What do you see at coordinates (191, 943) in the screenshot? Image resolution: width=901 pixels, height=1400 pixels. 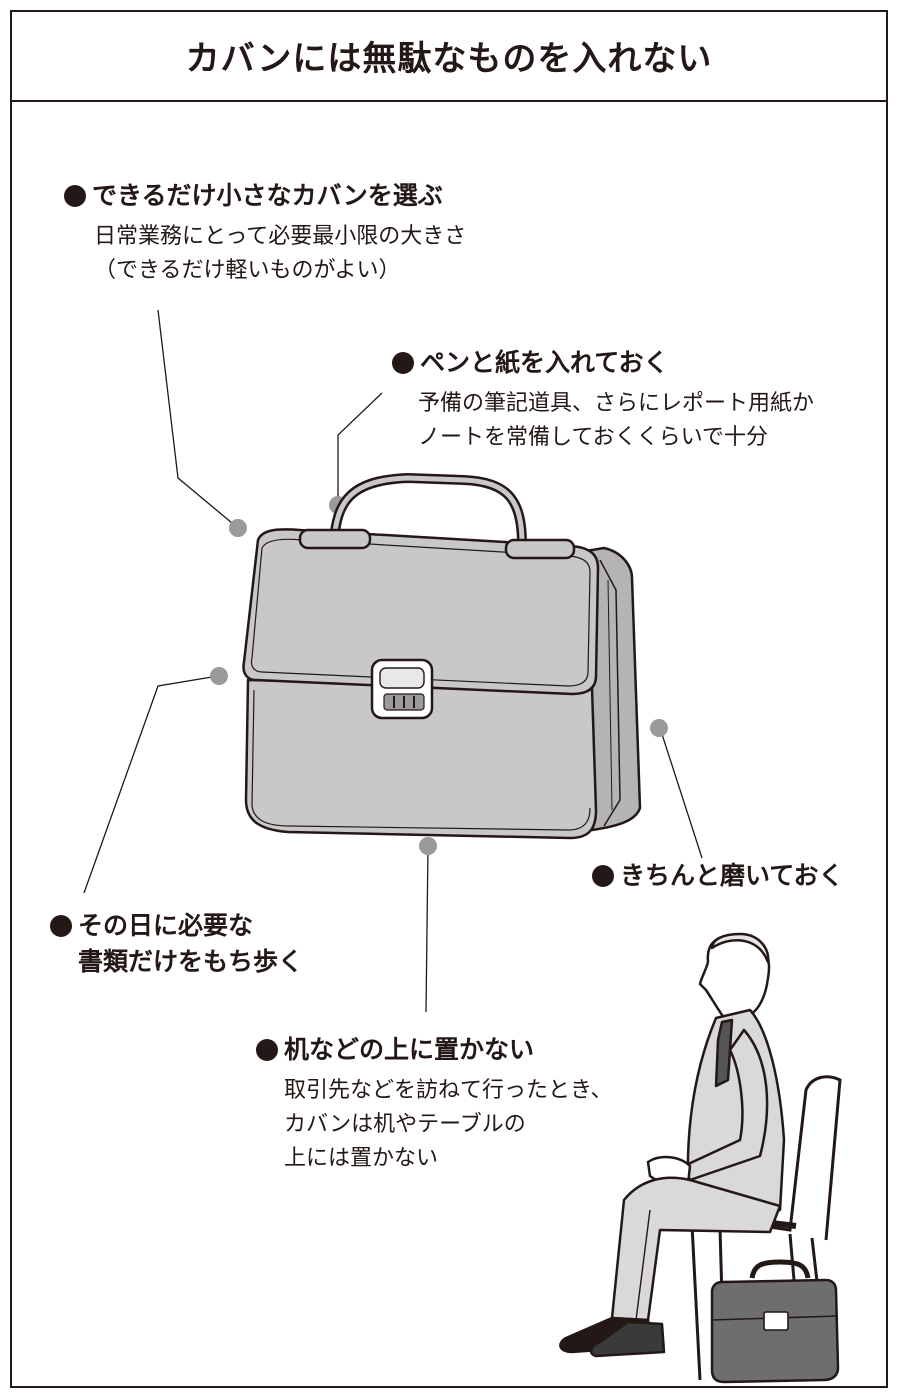 I see `tip-heading-text: その日に必要な 書類だけをもち歩く` at bounding box center [191, 943].